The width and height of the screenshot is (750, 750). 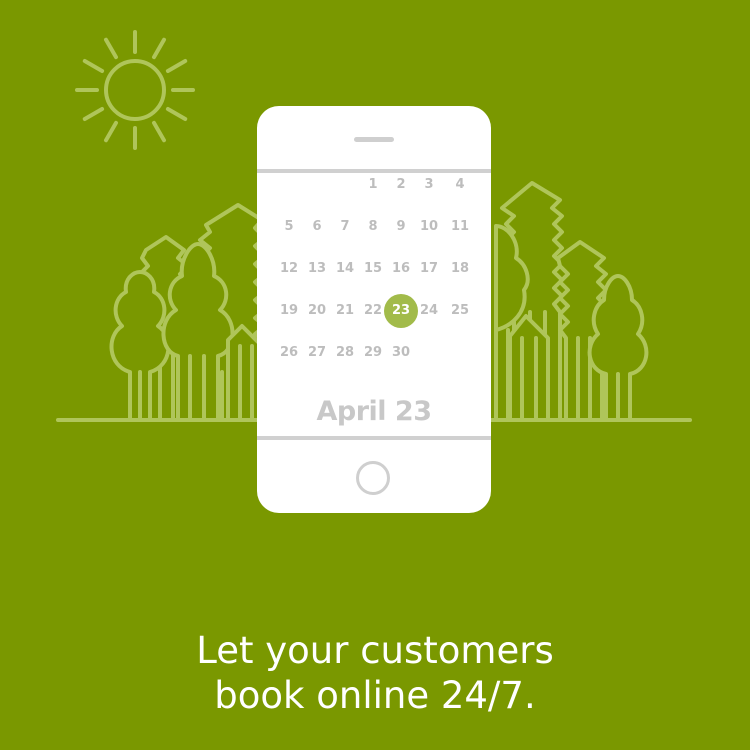 What do you see at coordinates (375, 673) in the screenshot?
I see `tagline: Let your customers book online 24/7.` at bounding box center [375, 673].